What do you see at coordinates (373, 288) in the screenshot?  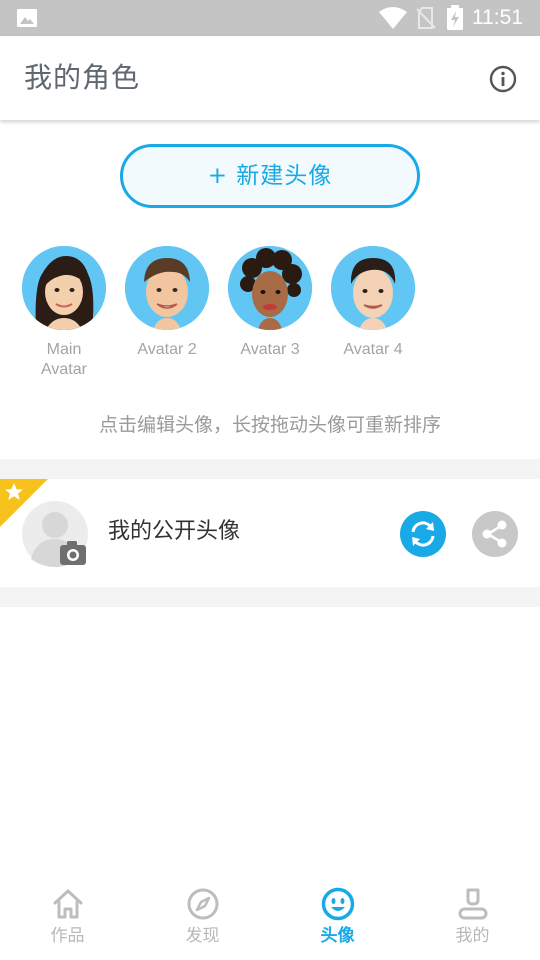 I see `avatar-4-image` at bounding box center [373, 288].